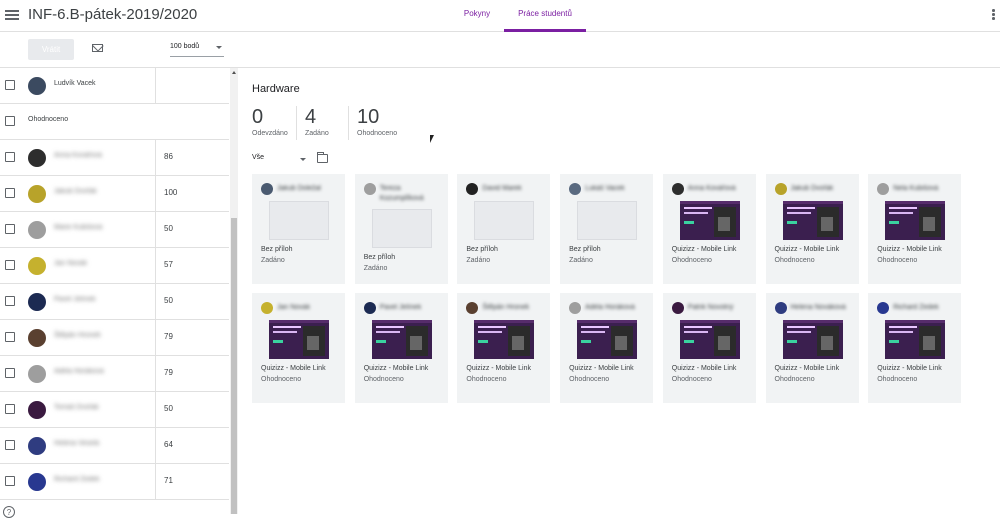 This screenshot has height=518, width=1000. Describe the element at coordinates (545, 16) in the screenshot. I see `tab-student-work: Práce studentů` at that location.